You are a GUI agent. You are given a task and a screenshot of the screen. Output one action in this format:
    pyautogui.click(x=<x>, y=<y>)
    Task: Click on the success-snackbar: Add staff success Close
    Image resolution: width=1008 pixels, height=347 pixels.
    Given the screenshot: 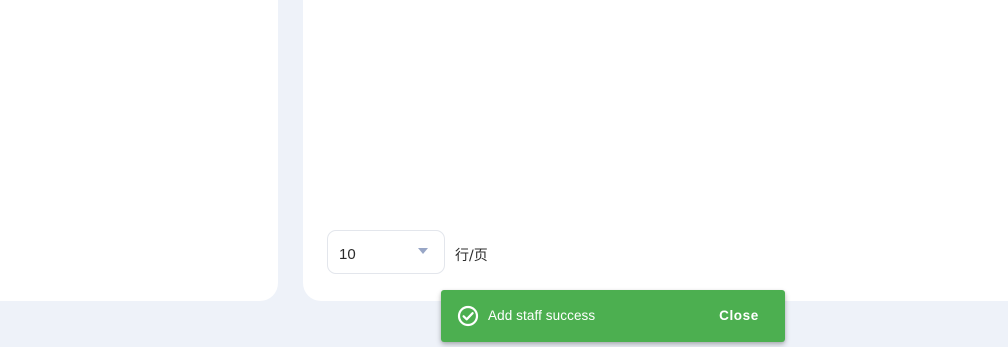 What is the action you would take?
    pyautogui.click(x=613, y=316)
    